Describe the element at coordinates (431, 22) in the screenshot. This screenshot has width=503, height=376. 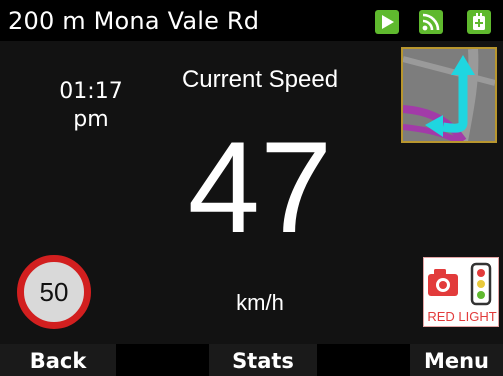
I see `gps-signal-icon` at that location.